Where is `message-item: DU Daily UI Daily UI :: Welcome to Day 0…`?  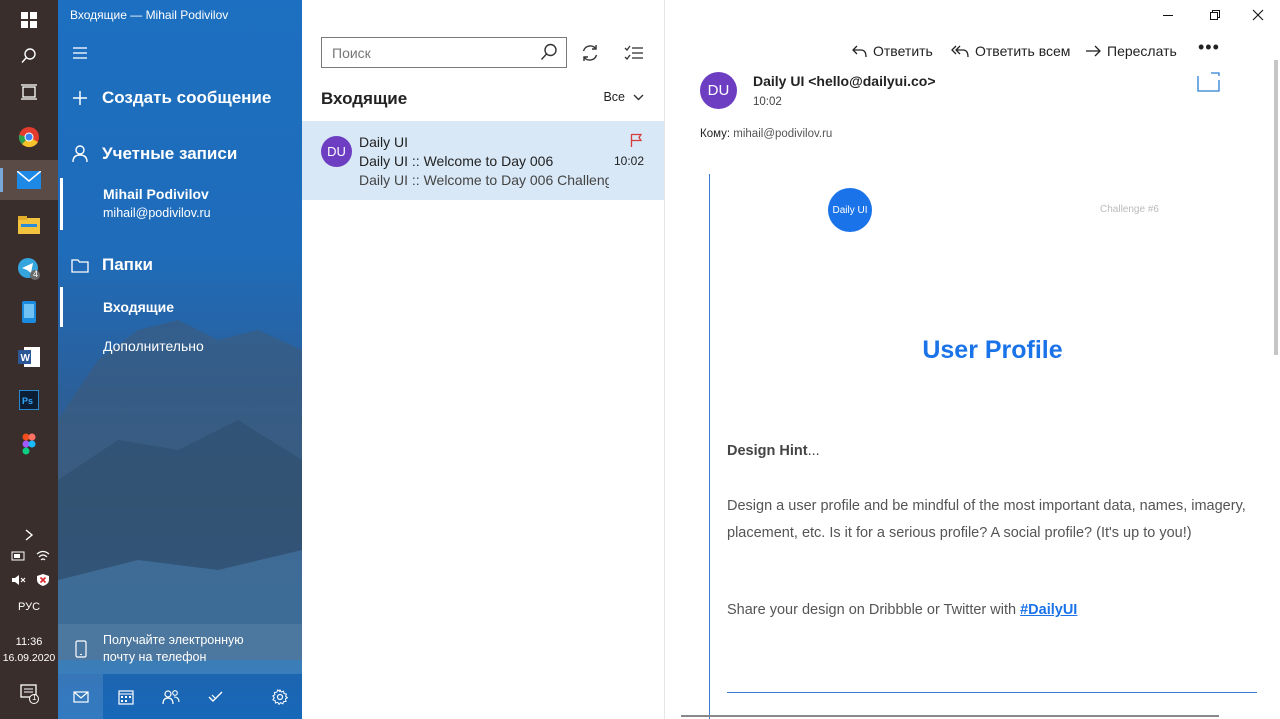
message-item: DU Daily UI Daily UI :: Welcome to Day 0… is located at coordinates (483, 160).